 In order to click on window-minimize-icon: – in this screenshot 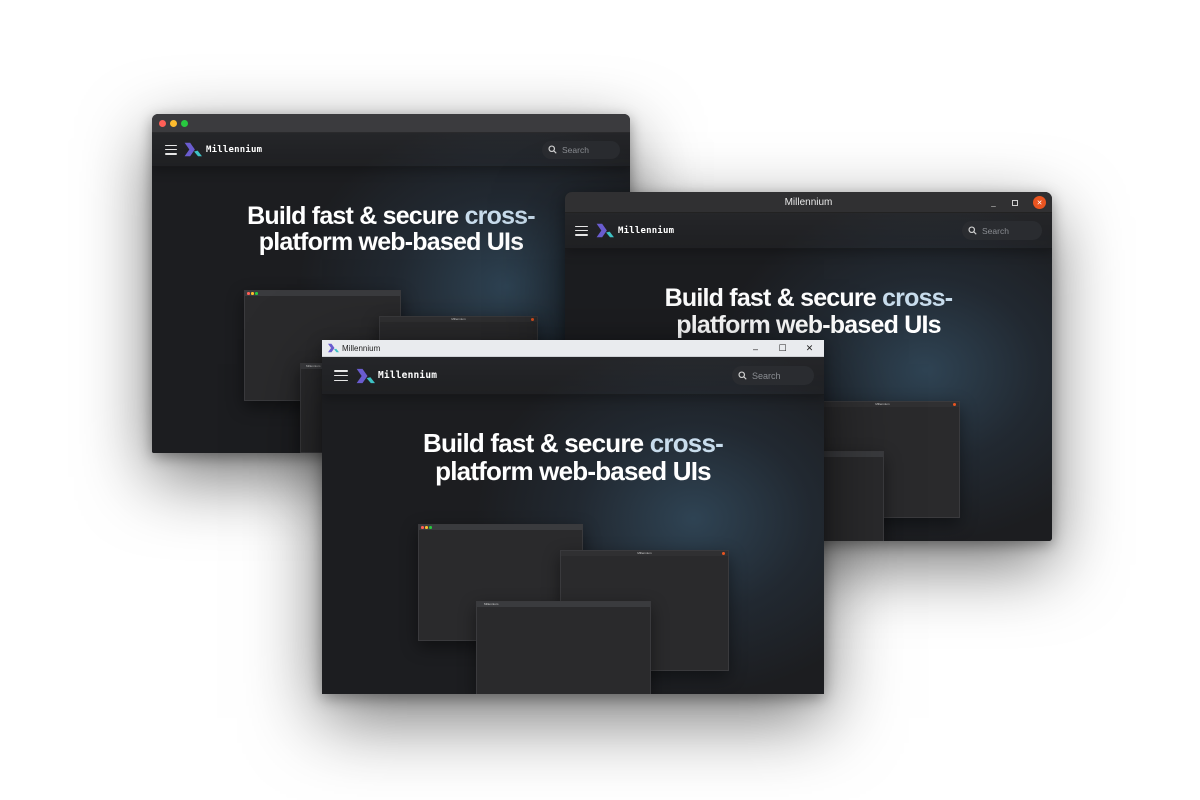, I will do `click(755, 348)`.